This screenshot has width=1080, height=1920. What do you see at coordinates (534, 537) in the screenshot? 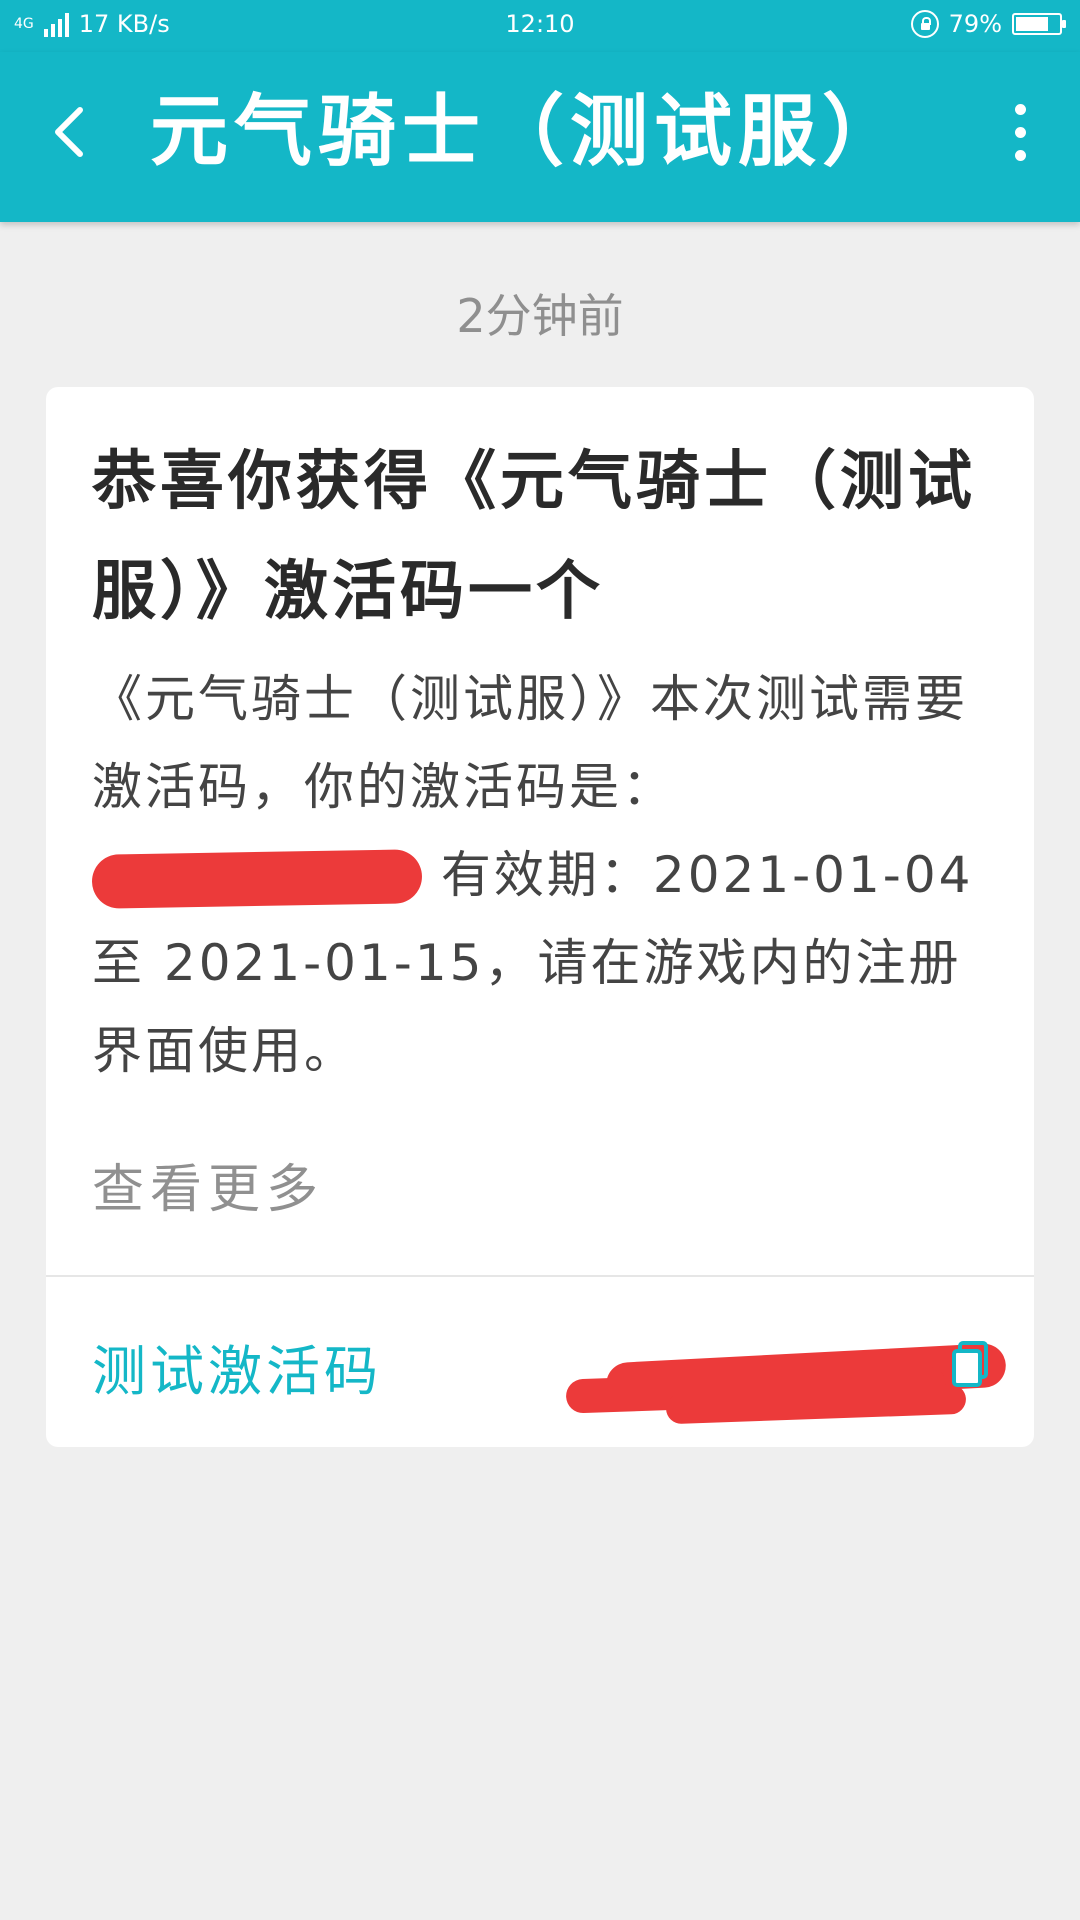
I see `message-title: 恭喜你获得《元气骑士（测试服）》激活码一个` at bounding box center [534, 537].